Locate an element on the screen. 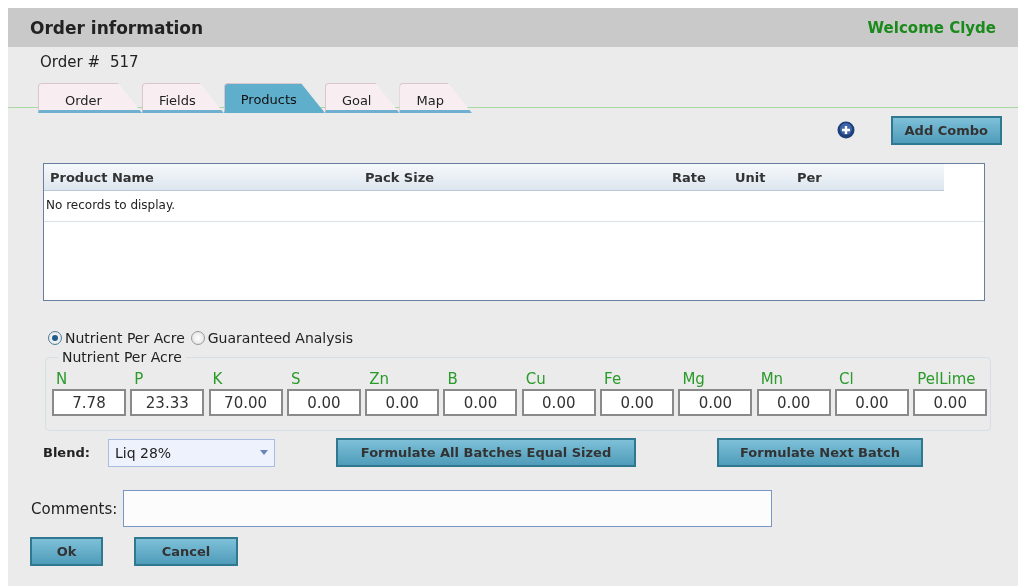 The height and width of the screenshot is (586, 1018). comments-label: Comments: is located at coordinates (74, 508).